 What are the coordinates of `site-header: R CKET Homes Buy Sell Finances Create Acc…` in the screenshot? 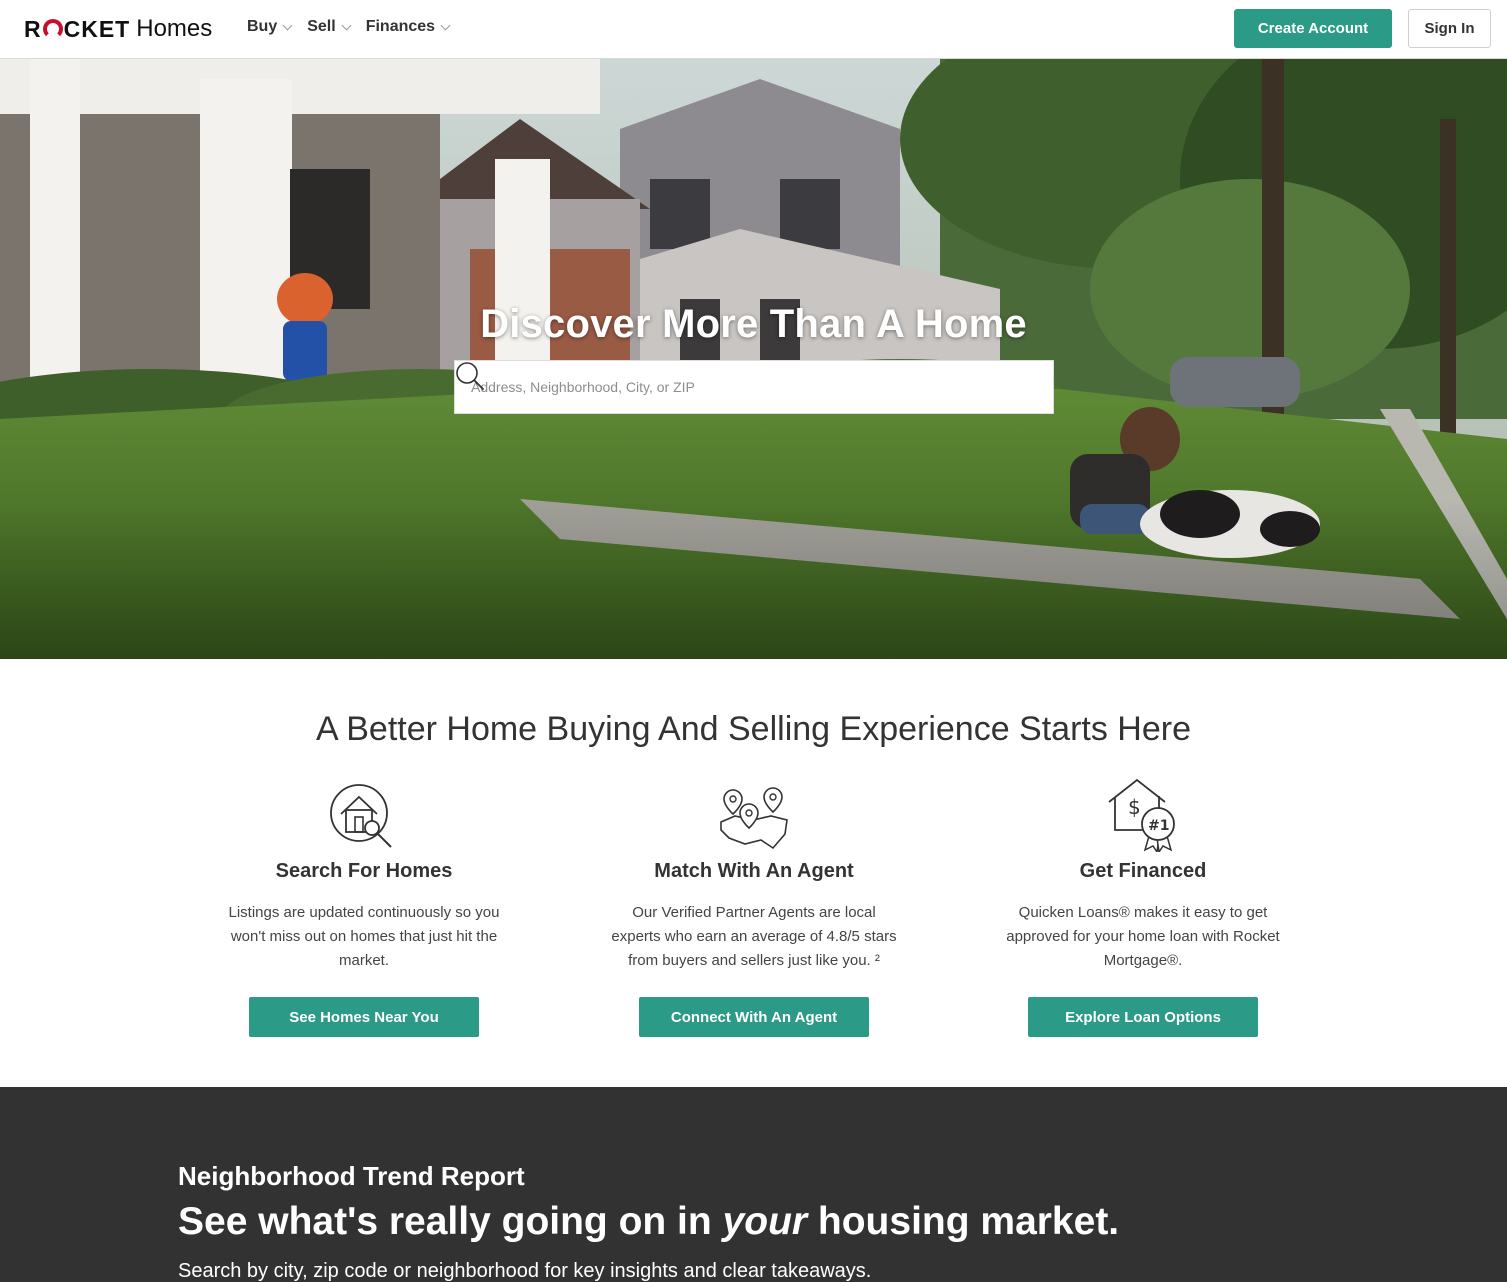 It's located at (753, 29).